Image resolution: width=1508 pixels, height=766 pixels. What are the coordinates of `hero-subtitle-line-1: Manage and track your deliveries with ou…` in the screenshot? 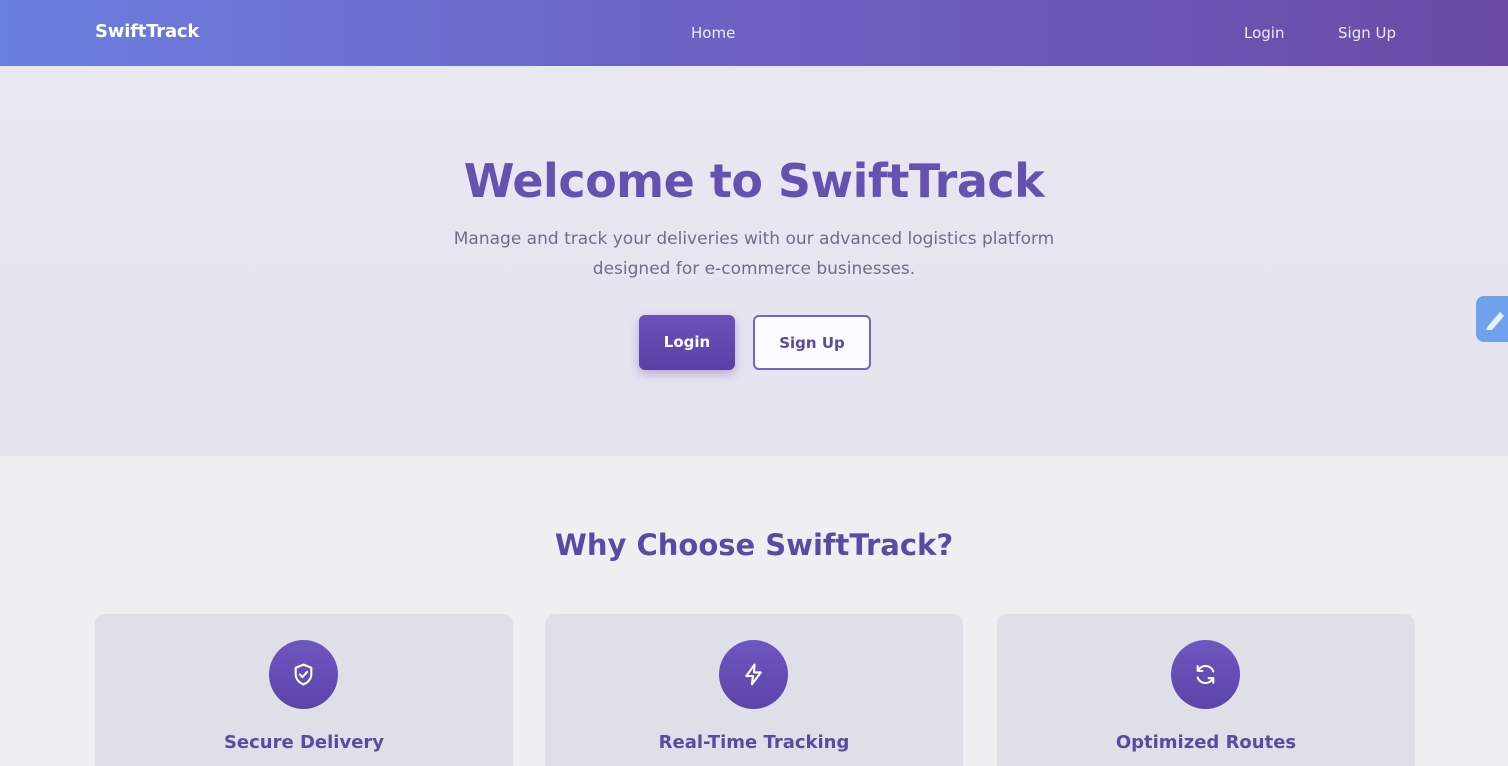 It's located at (754, 239).